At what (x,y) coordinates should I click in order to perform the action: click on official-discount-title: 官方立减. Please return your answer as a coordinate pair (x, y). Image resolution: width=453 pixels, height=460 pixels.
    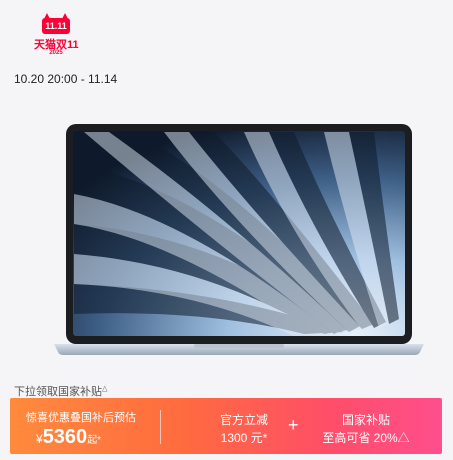
    Looking at the image, I should click on (243, 420).